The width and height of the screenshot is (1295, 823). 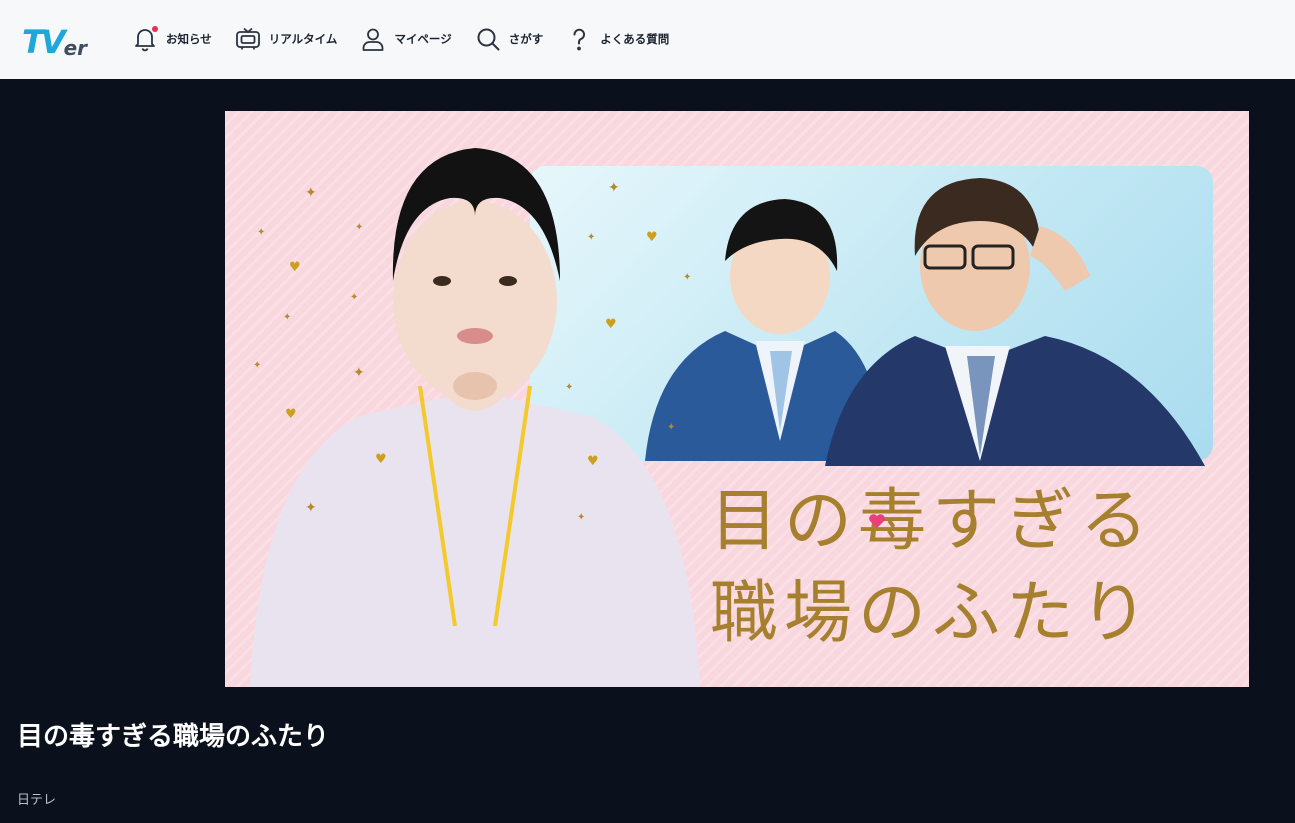 What do you see at coordinates (423, 39) in the screenshot?
I see `nav-item-label: マイページ` at bounding box center [423, 39].